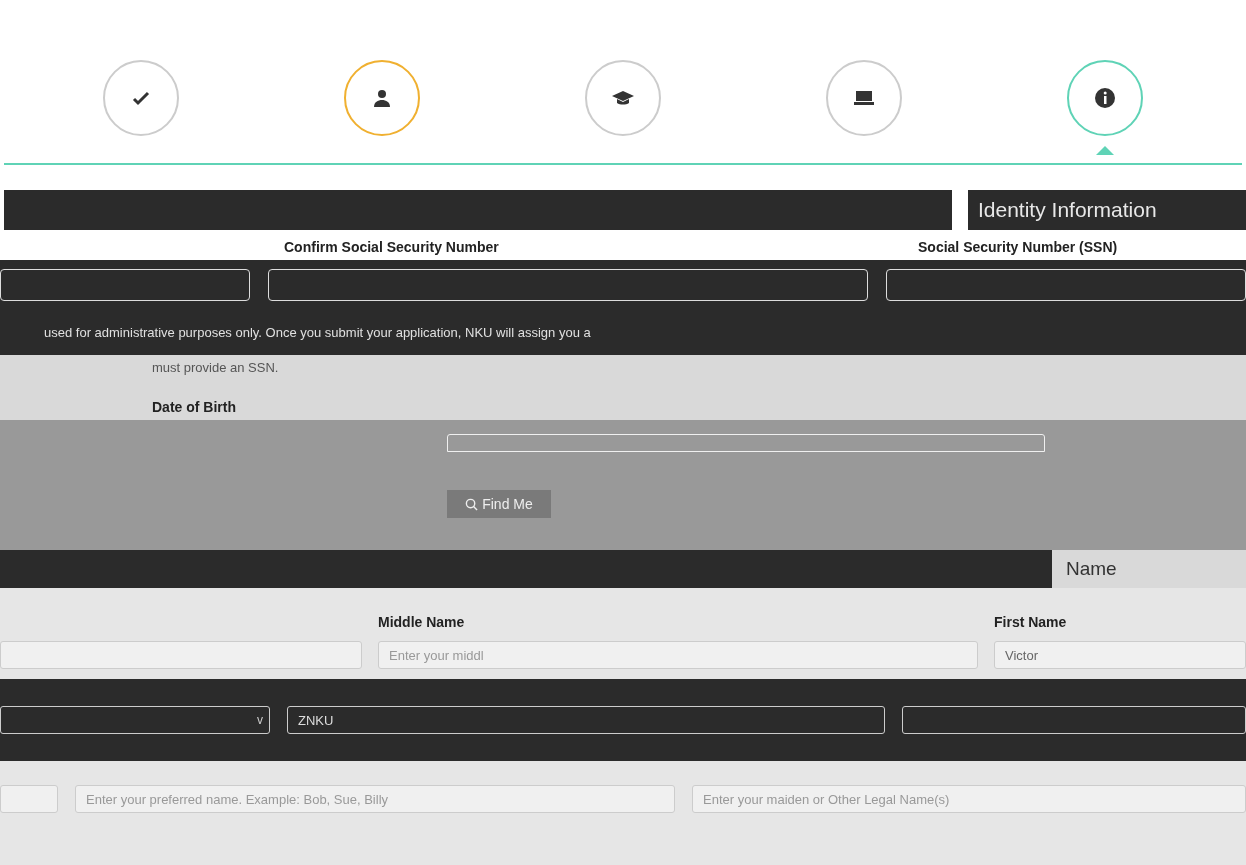 This screenshot has height=865, width=1246. What do you see at coordinates (216, 367) in the screenshot?
I see `note-text: must provide an SSN.` at bounding box center [216, 367].